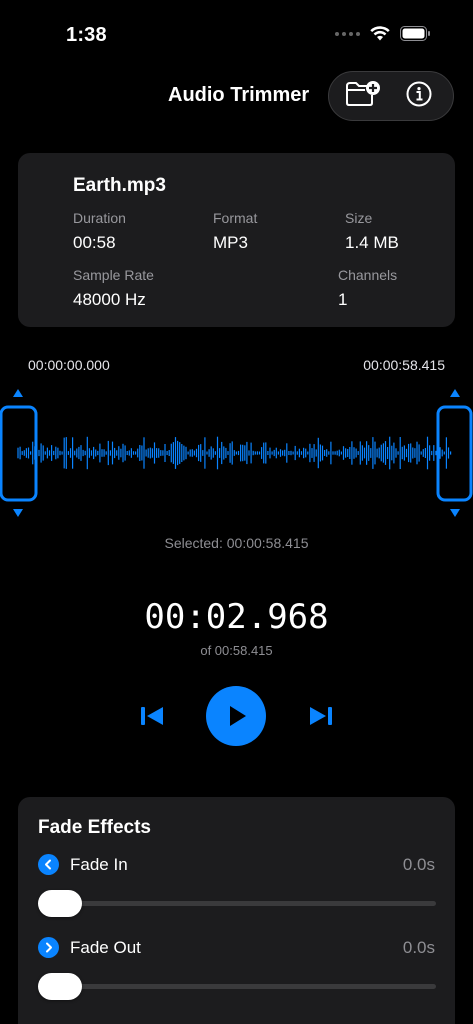 The image size is (473, 1024). I want to click on current-time: 00:02.968, so click(236, 617).